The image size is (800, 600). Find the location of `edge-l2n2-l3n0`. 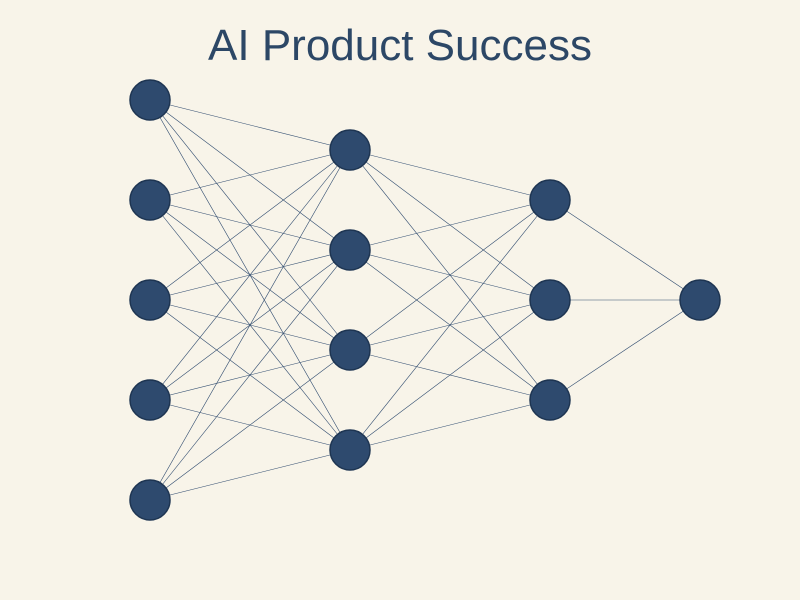

edge-l2n2-l3n0 is located at coordinates (625, 350).